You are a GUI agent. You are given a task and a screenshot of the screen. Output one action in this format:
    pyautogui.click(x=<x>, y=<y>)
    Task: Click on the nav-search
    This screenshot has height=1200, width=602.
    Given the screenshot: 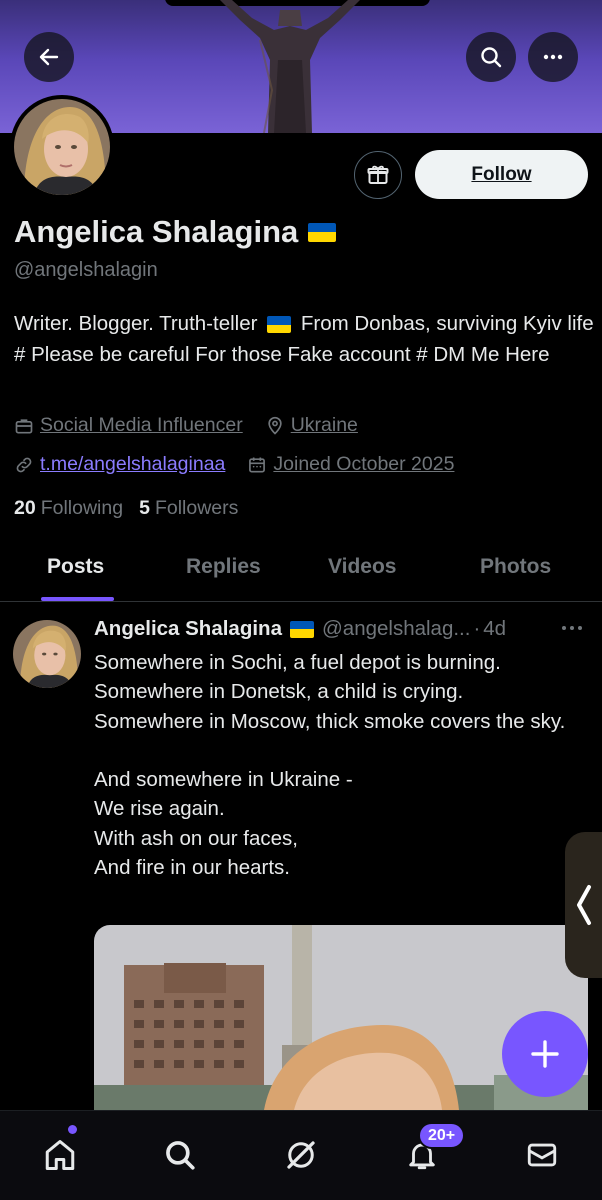 What is the action you would take?
    pyautogui.click(x=180, y=1155)
    